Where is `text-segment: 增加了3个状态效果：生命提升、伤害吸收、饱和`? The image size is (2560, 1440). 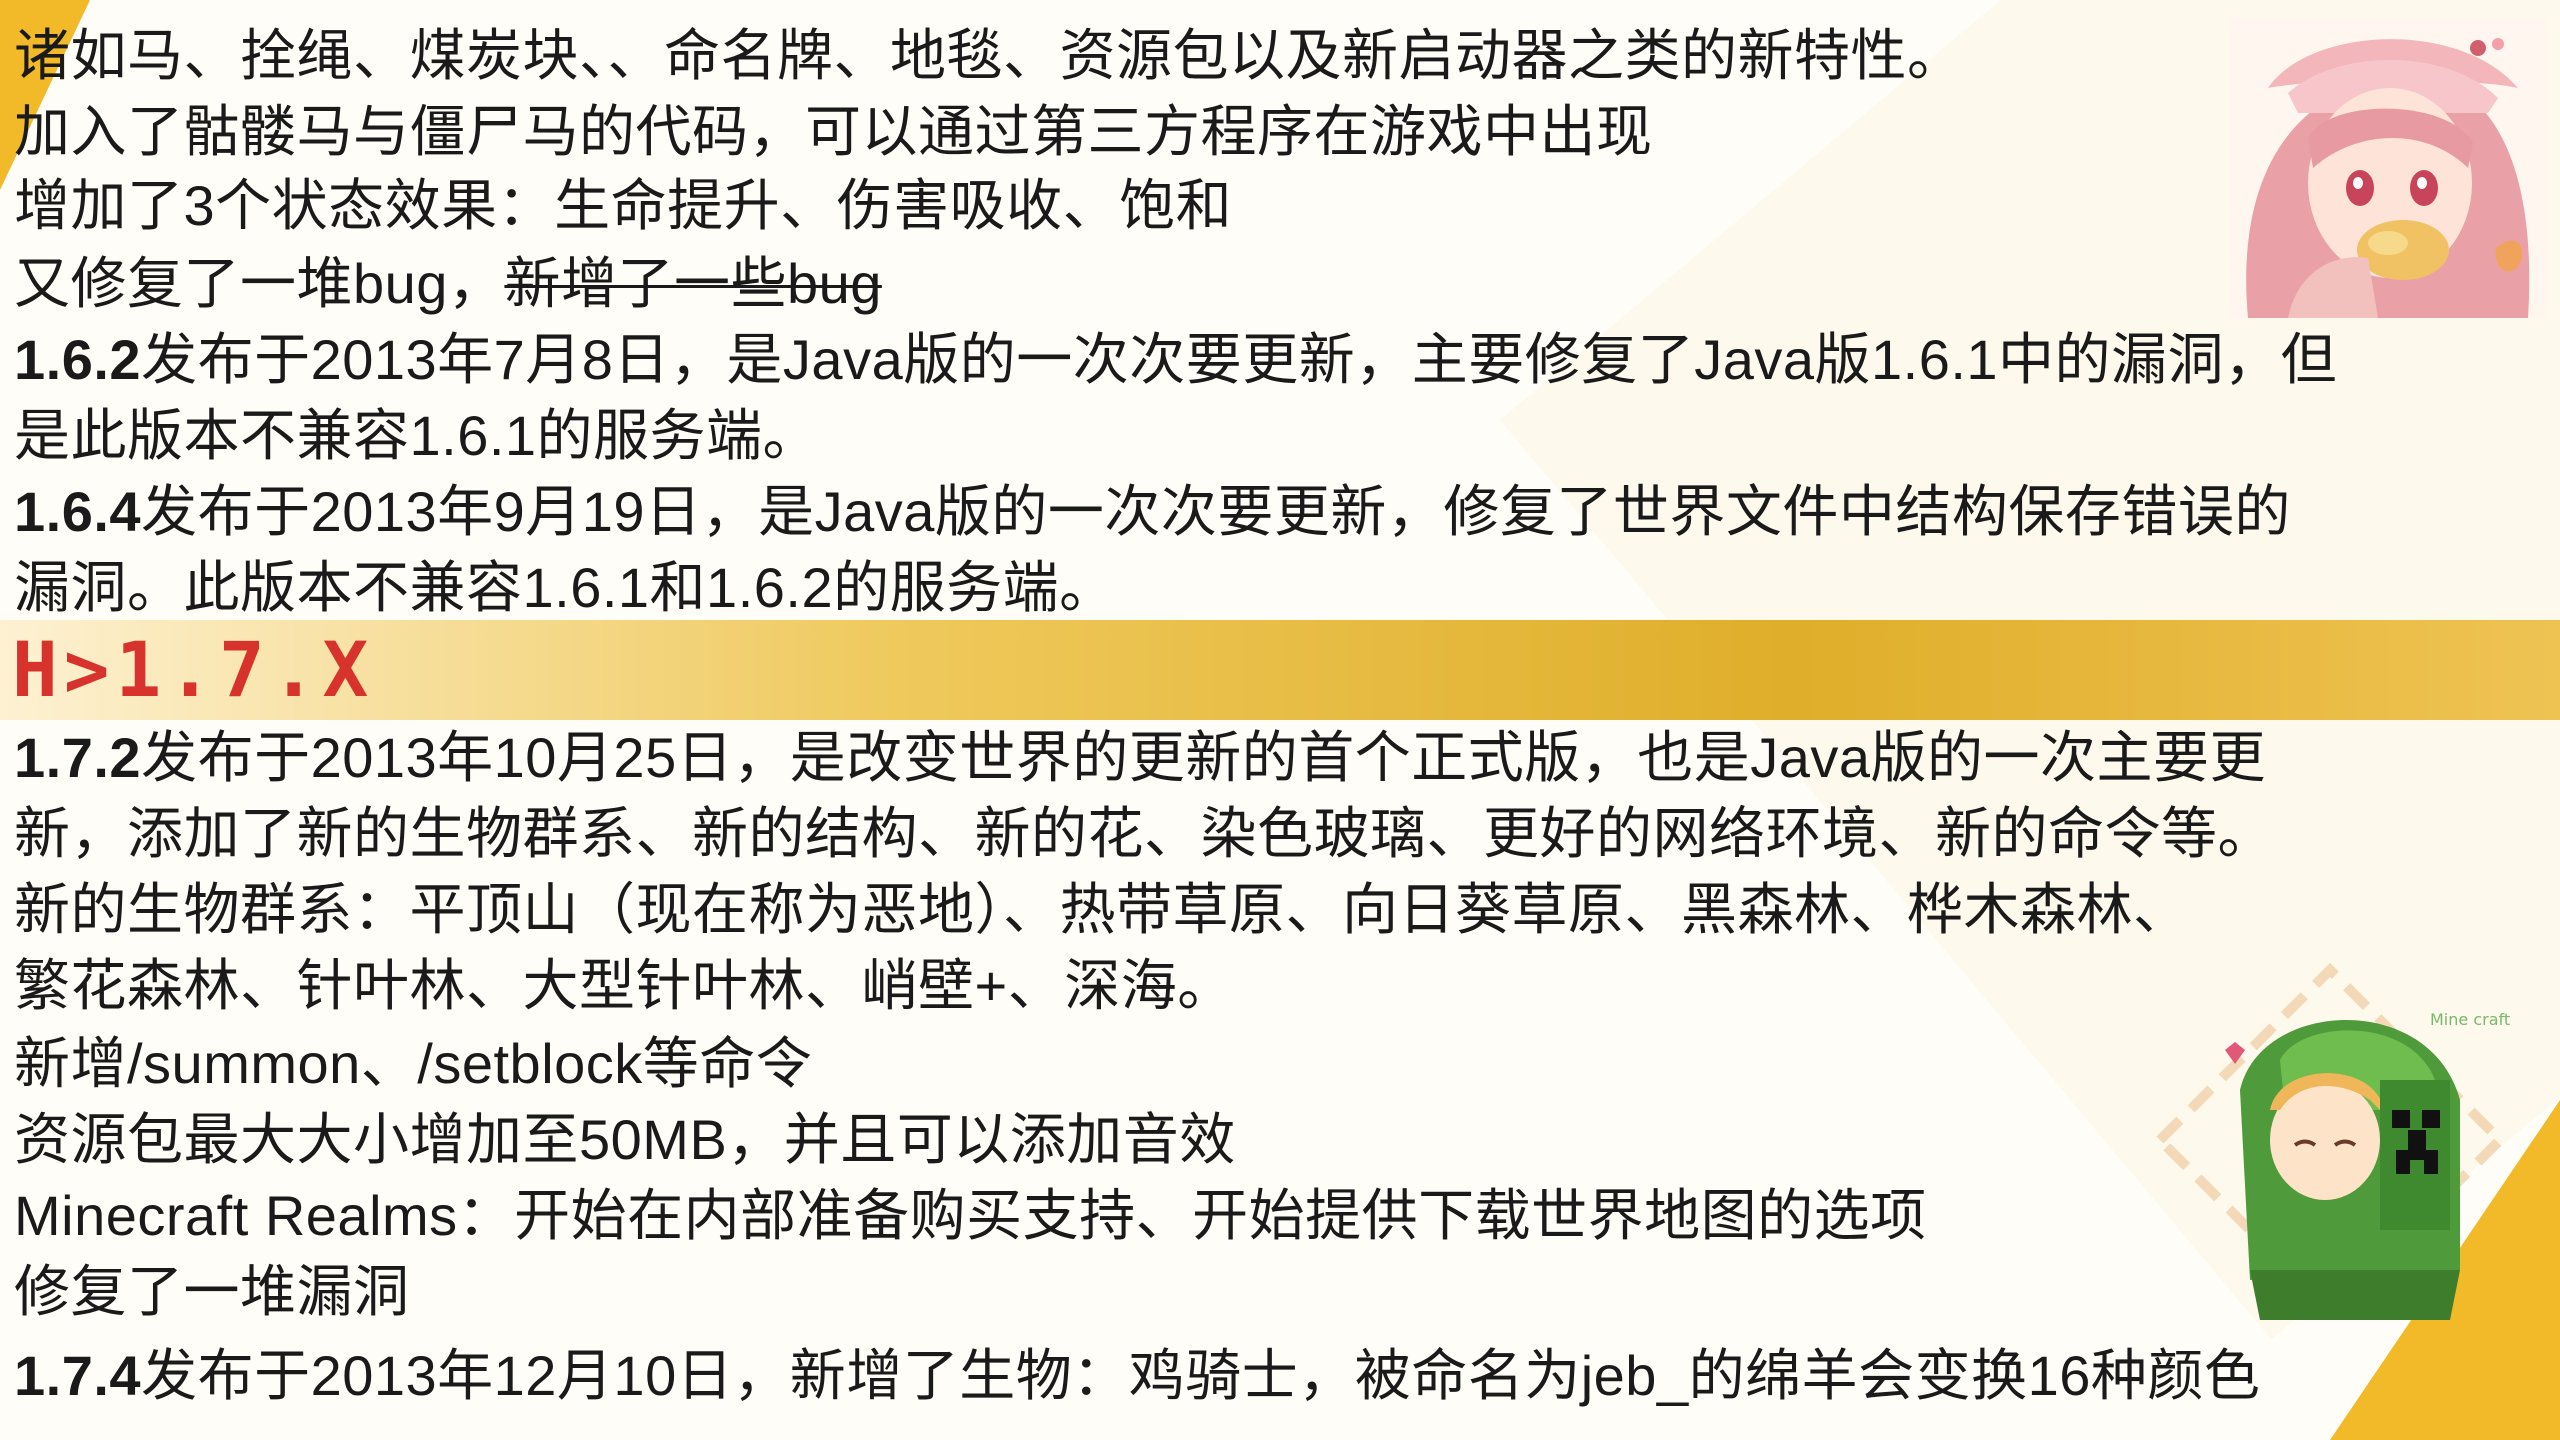
text-segment: 增加了3个状态效果：生命提升、伤害吸收、饱和 is located at coordinates (623, 205).